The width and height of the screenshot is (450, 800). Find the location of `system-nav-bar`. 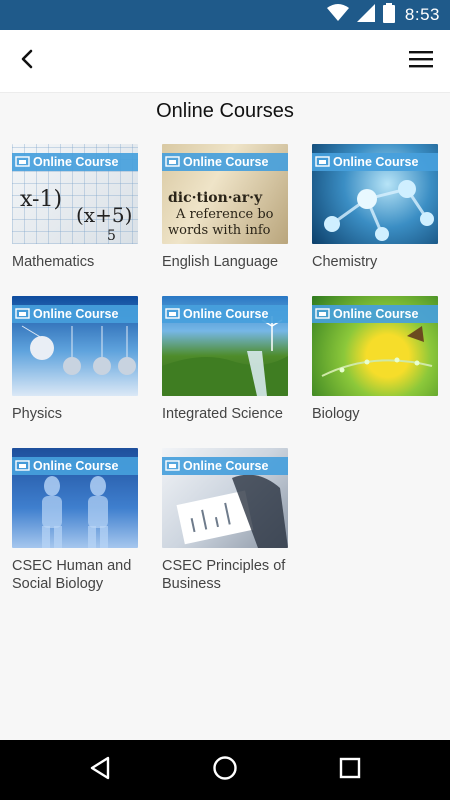

system-nav-bar is located at coordinates (225, 770).